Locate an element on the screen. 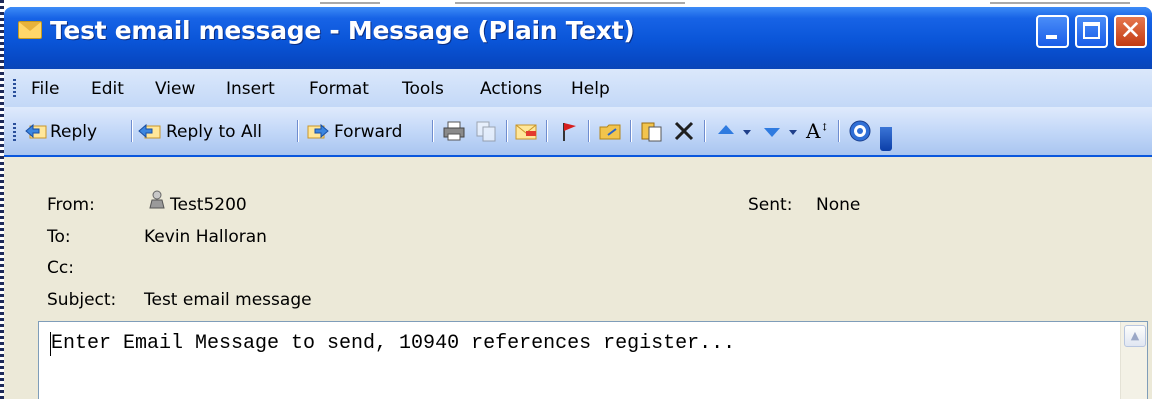  menu-grip-handle is located at coordinates (14, 88).